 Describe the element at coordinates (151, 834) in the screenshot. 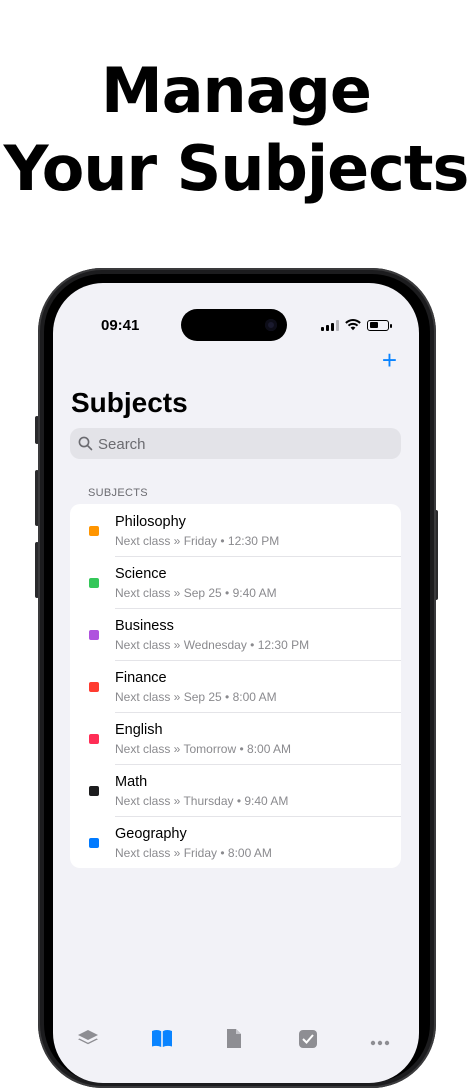

I see `subject-name: Geography` at that location.